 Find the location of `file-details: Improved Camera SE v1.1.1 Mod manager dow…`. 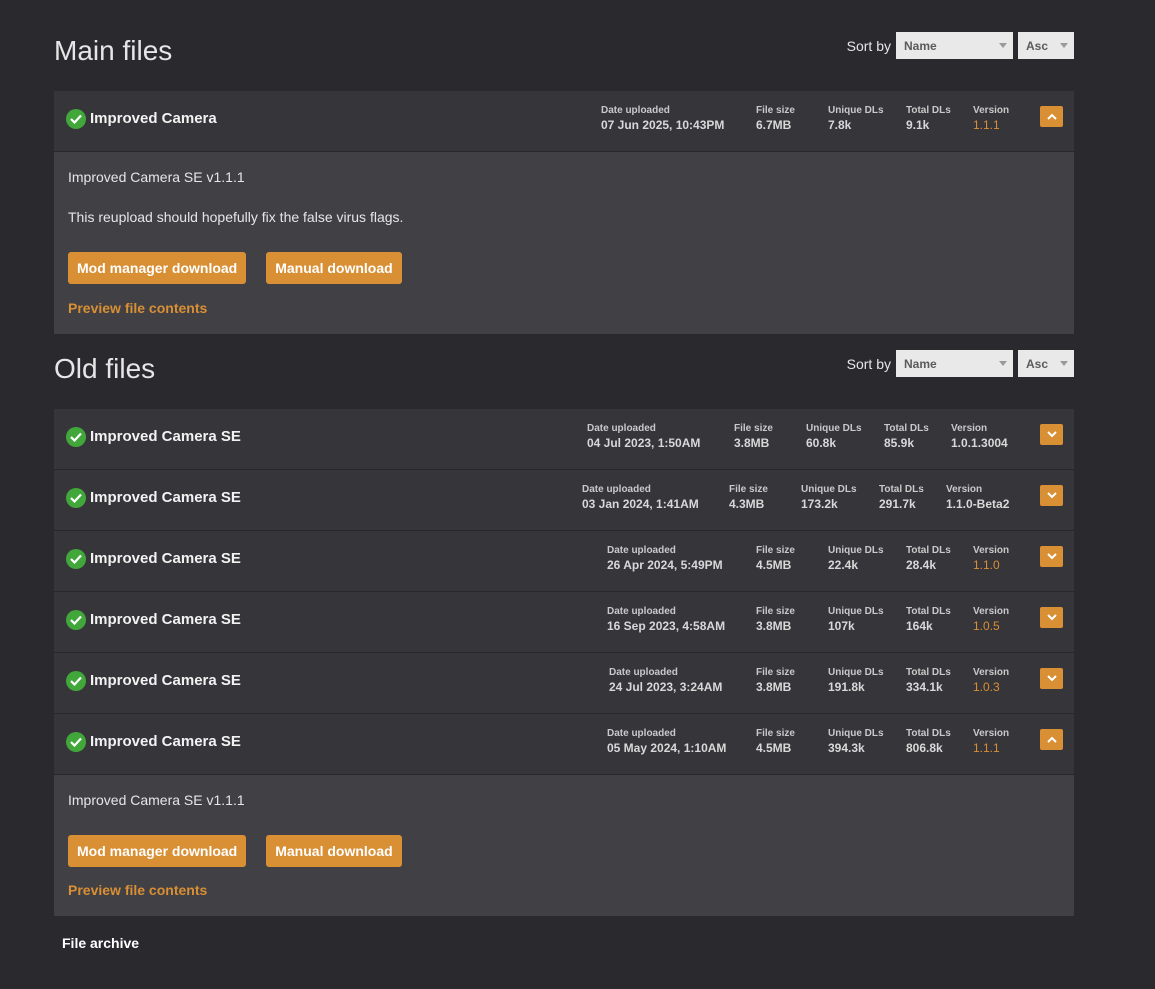

file-details: Improved Camera SE v1.1.1 Mod manager dow… is located at coordinates (564, 845).